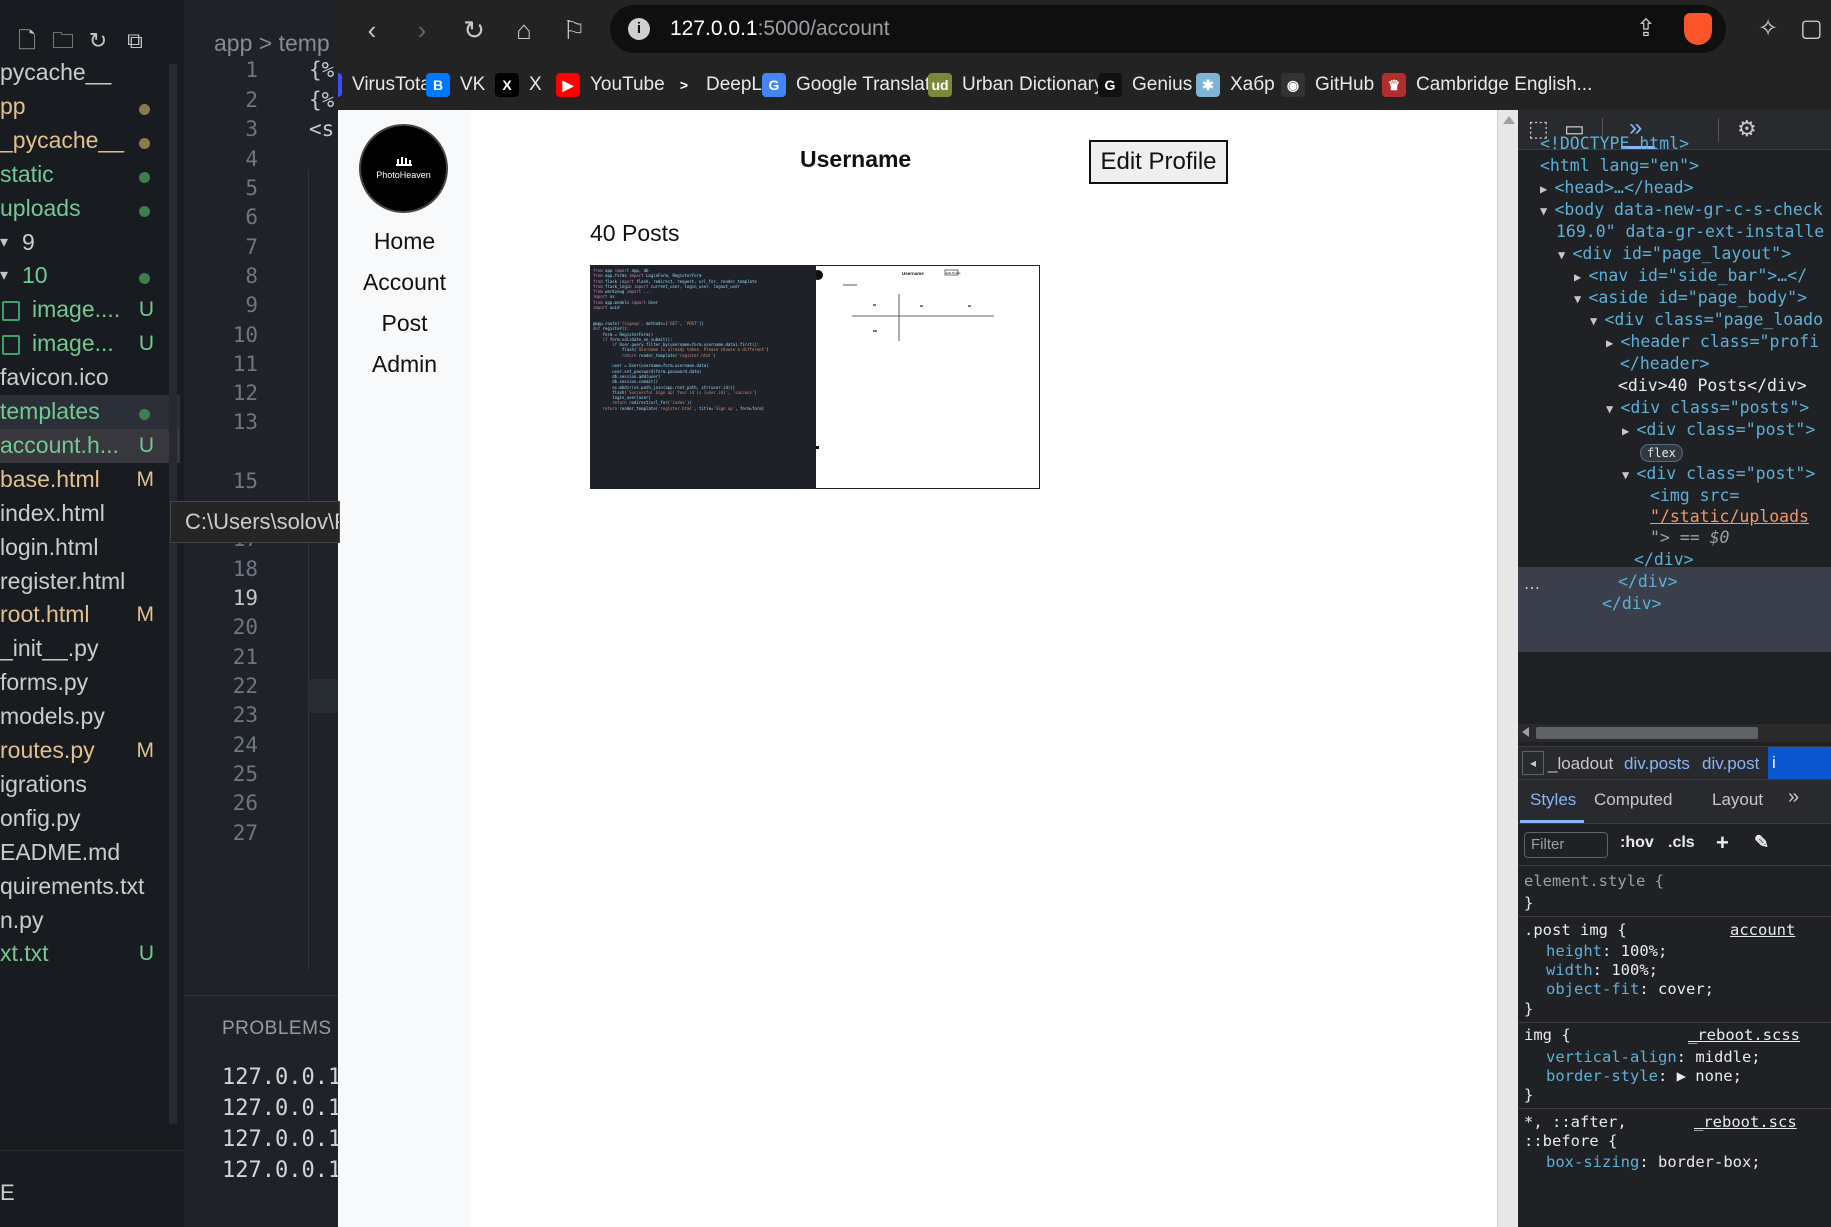 Image resolution: width=1831 pixels, height=1227 pixels. I want to click on dom-node: <div>40 Posts</div>, so click(1712, 385).